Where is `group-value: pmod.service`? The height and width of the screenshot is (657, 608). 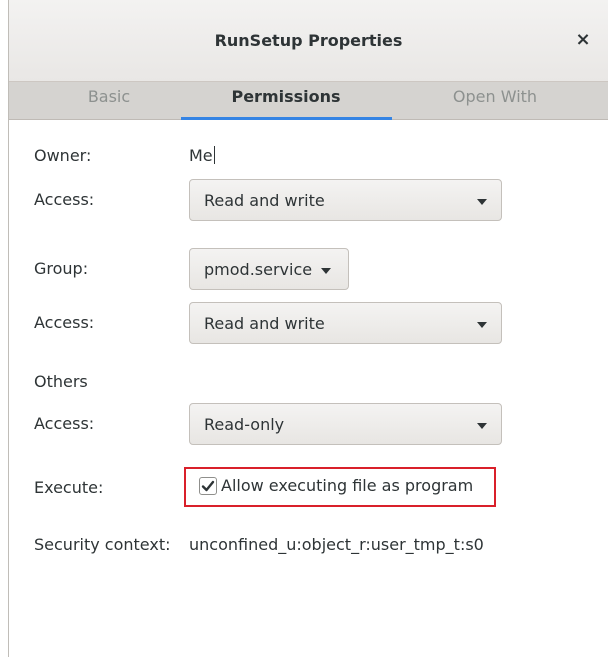
group-value: pmod.service is located at coordinates (258, 269).